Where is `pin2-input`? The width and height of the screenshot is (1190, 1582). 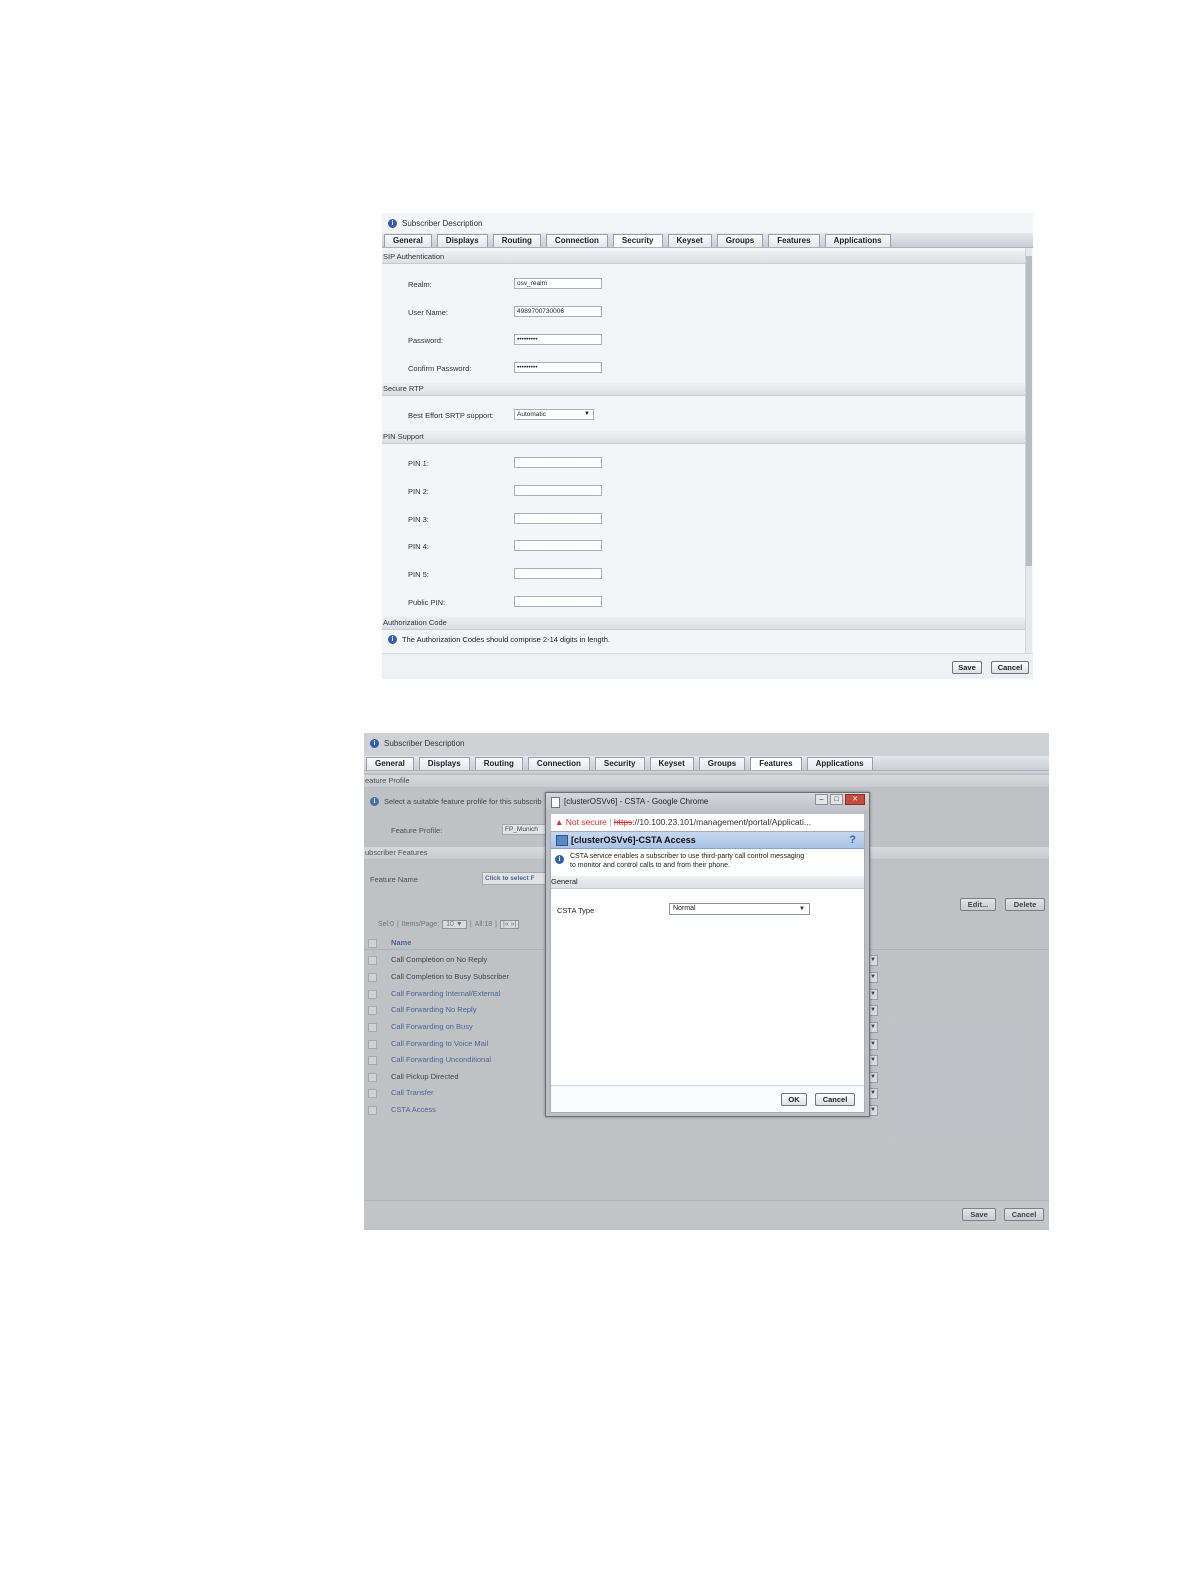 pin2-input is located at coordinates (558, 490).